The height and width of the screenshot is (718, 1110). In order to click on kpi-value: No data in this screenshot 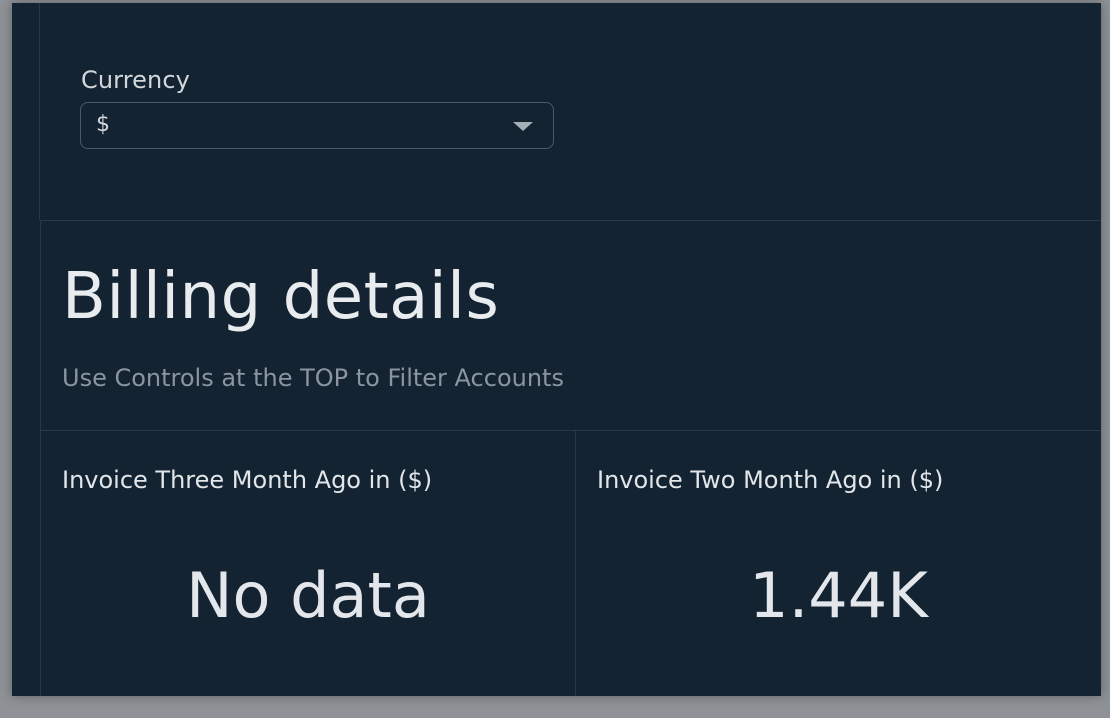, I will do `click(308, 595)`.